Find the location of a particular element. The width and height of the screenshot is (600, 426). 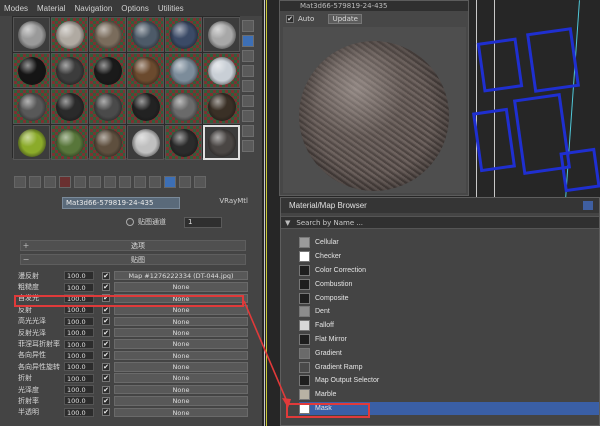

options-icon is located at coordinates (248, 116).